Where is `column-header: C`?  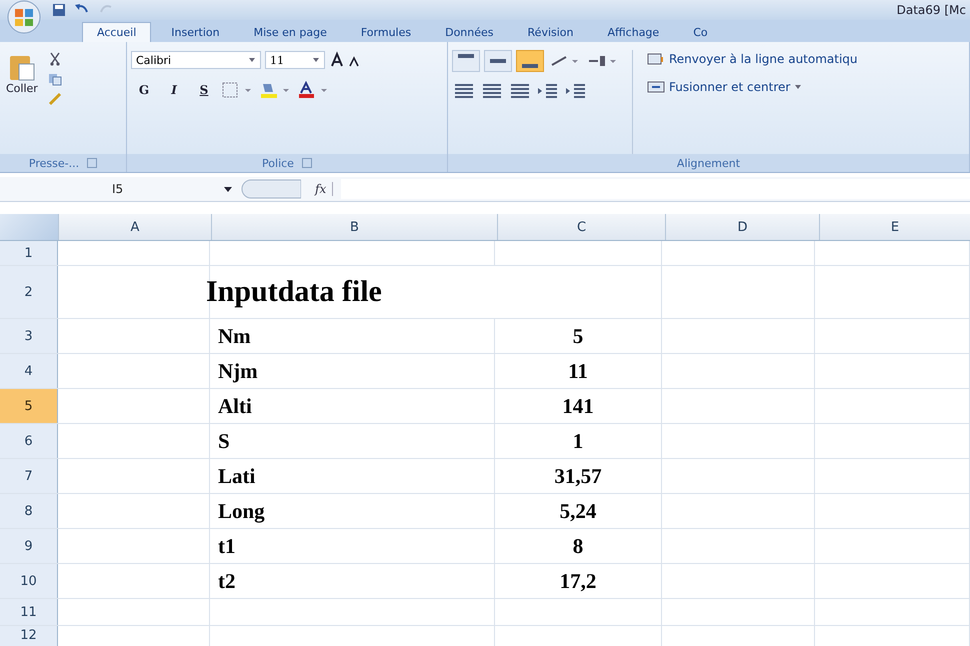
column-header: C is located at coordinates (581, 227).